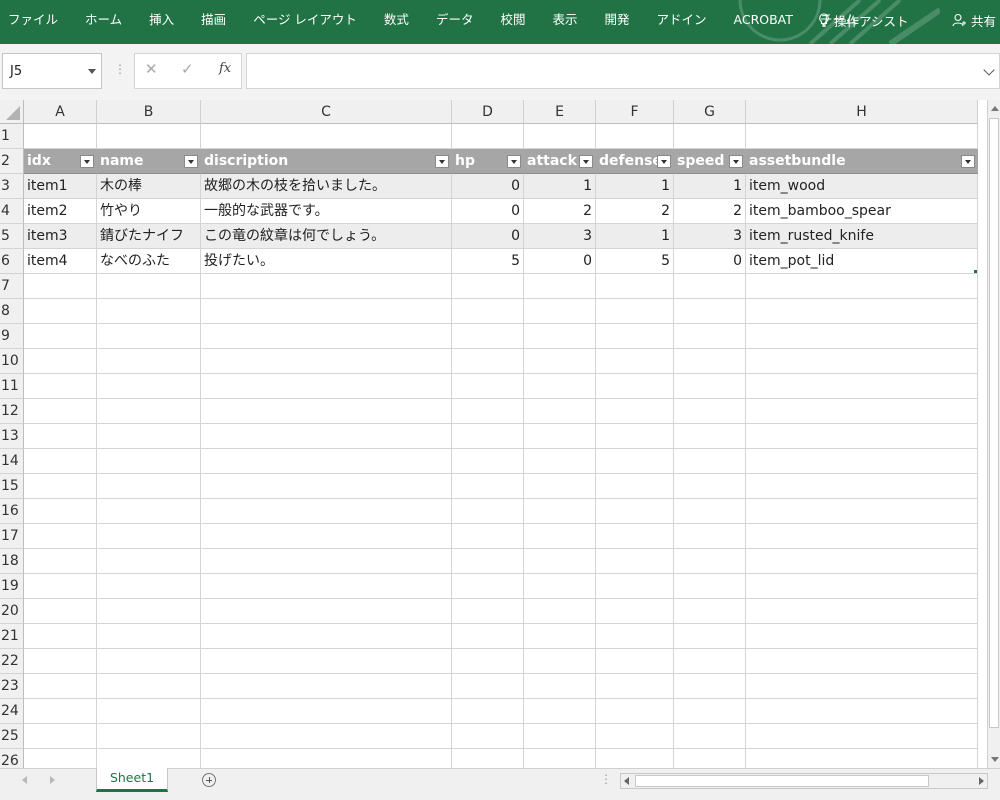 This screenshot has width=1000, height=800. I want to click on table-header-cell: assetbundle, so click(862, 161).